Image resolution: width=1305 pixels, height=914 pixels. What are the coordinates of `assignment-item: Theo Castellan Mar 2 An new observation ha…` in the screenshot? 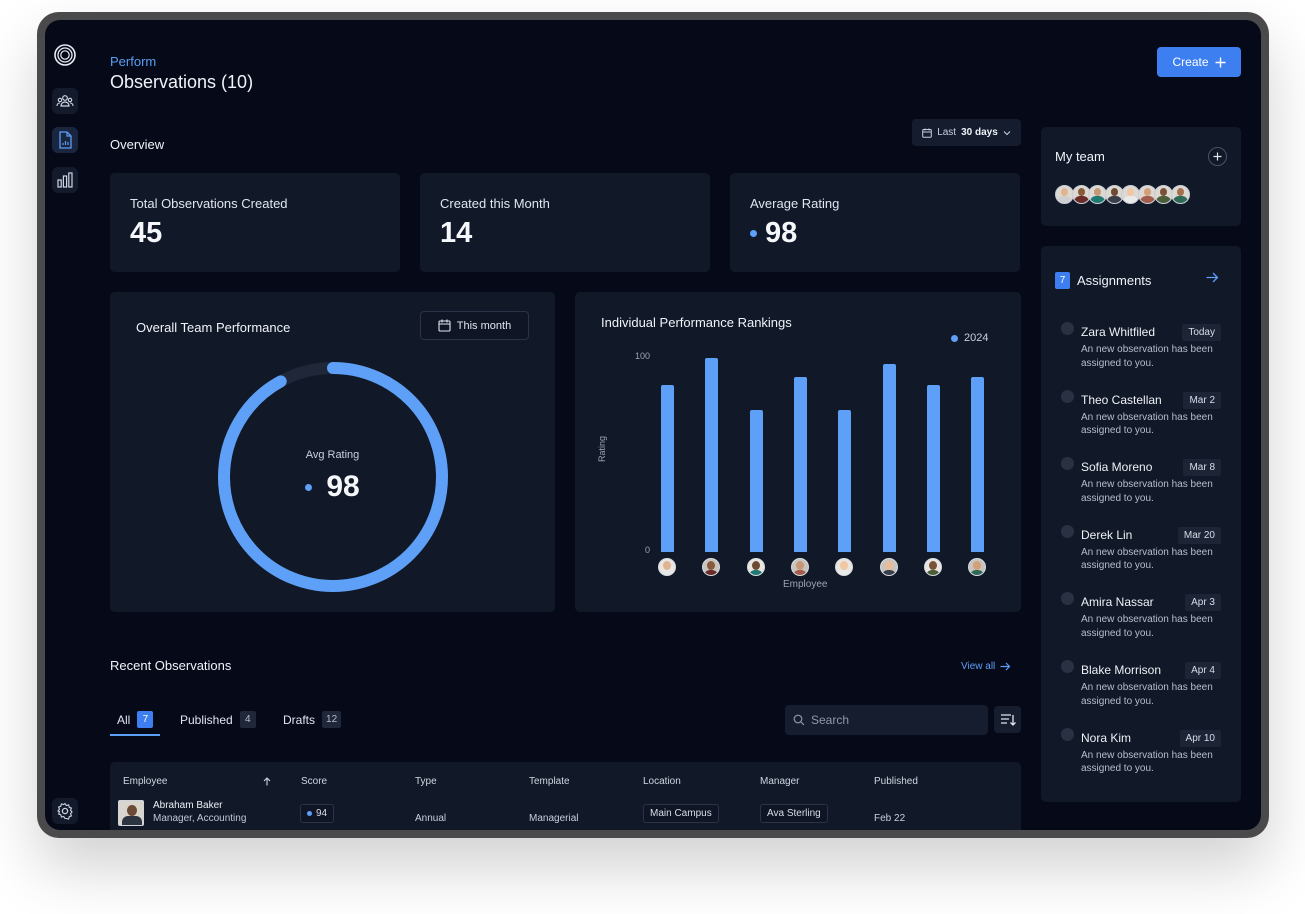 It's located at (1141, 419).